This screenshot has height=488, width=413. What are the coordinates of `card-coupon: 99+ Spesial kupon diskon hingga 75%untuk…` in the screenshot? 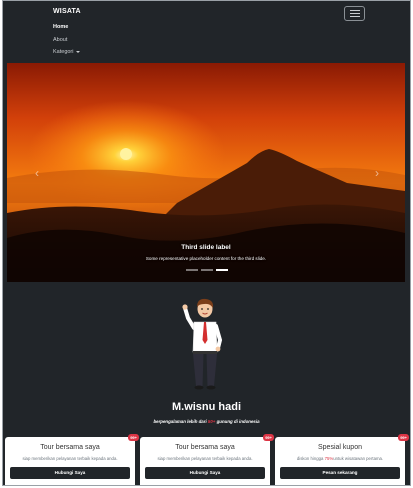 It's located at (342, 459).